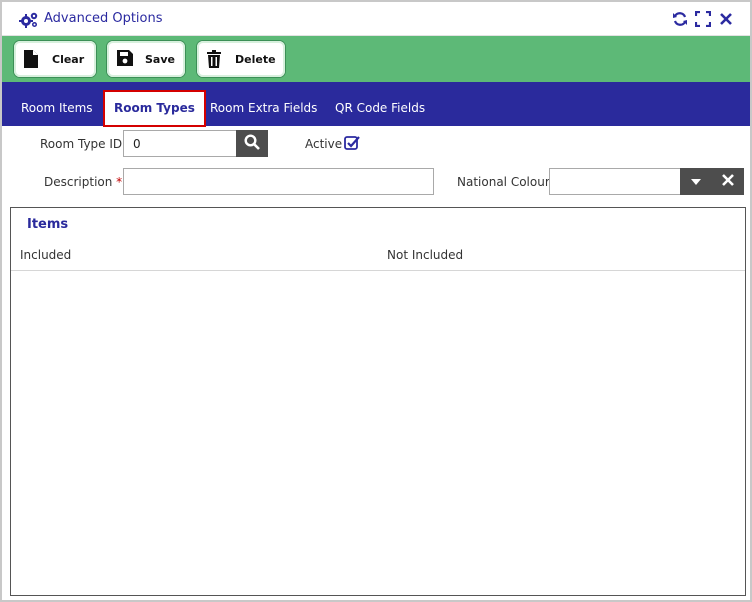 This screenshot has height=602, width=752. Describe the element at coordinates (83, 182) in the screenshot. I see `description-label: Description *` at that location.